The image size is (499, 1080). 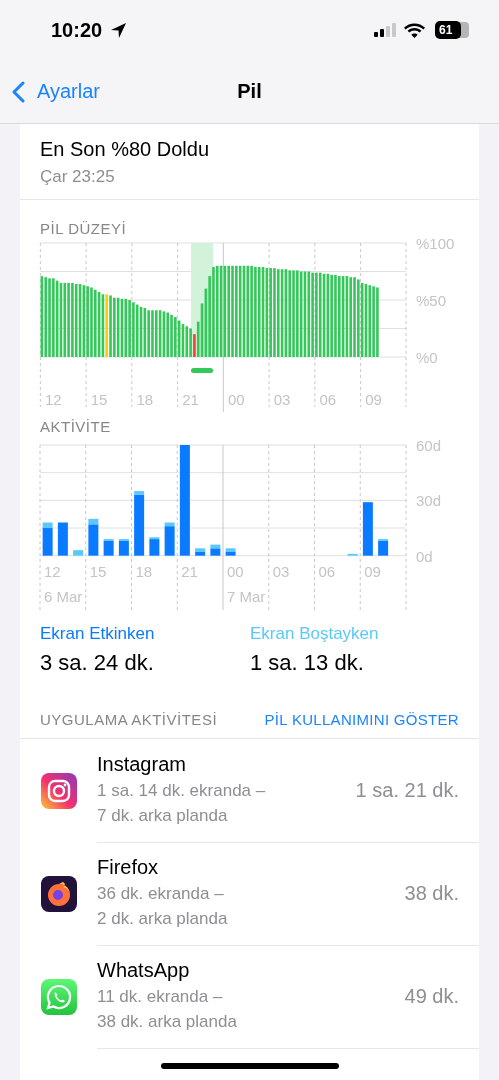 I want to click on app-name: Firefox, so click(x=128, y=867).